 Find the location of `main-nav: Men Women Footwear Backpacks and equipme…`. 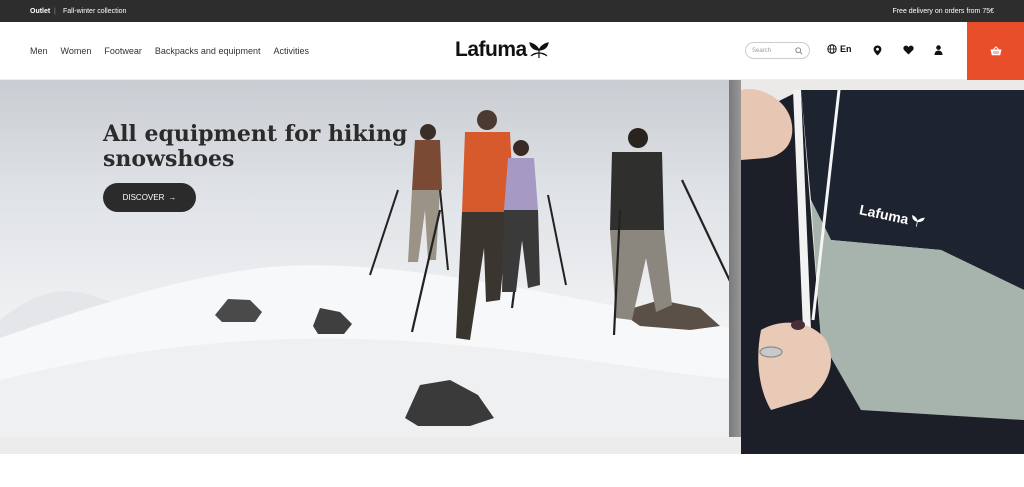

main-nav: Men Women Footwear Backpacks and equipme… is located at coordinates (169, 51).